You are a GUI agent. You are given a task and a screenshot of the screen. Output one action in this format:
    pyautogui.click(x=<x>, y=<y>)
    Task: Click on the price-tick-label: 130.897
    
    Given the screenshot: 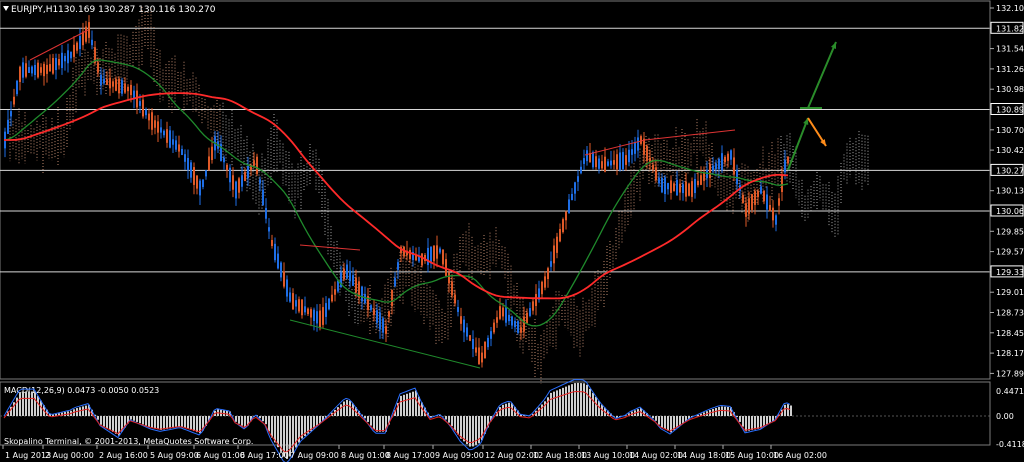 What is the action you would take?
    pyautogui.click(x=1010, y=110)
    